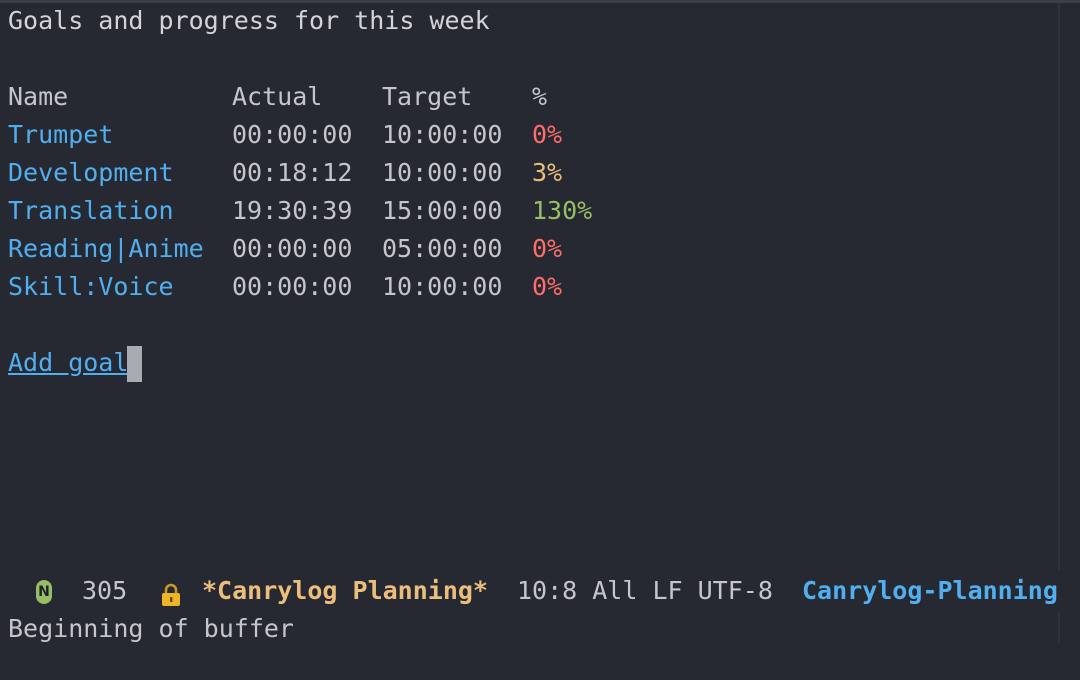 This screenshot has height=680, width=1080. Describe the element at coordinates (106, 249) in the screenshot. I see `goal-name-link: Reading|Anime` at that location.